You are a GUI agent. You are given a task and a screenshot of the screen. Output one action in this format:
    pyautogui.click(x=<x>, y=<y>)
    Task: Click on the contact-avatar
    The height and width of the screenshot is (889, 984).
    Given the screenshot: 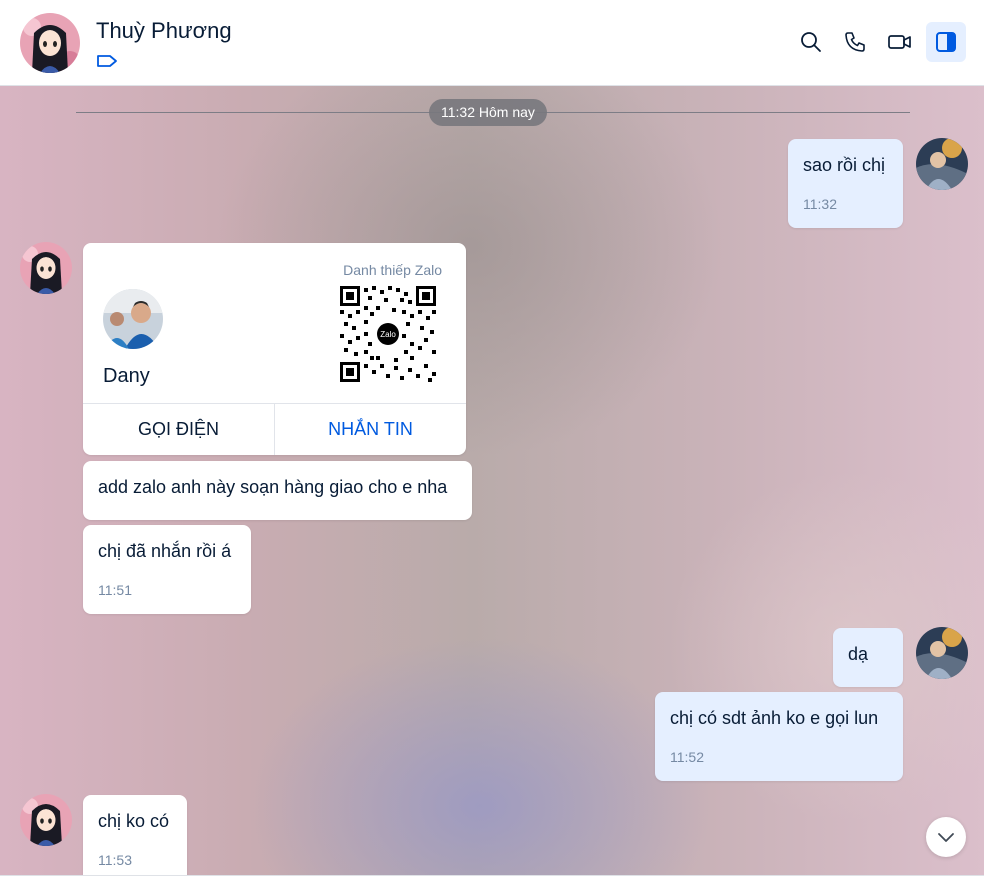 What is the action you would take?
    pyautogui.click(x=50, y=43)
    